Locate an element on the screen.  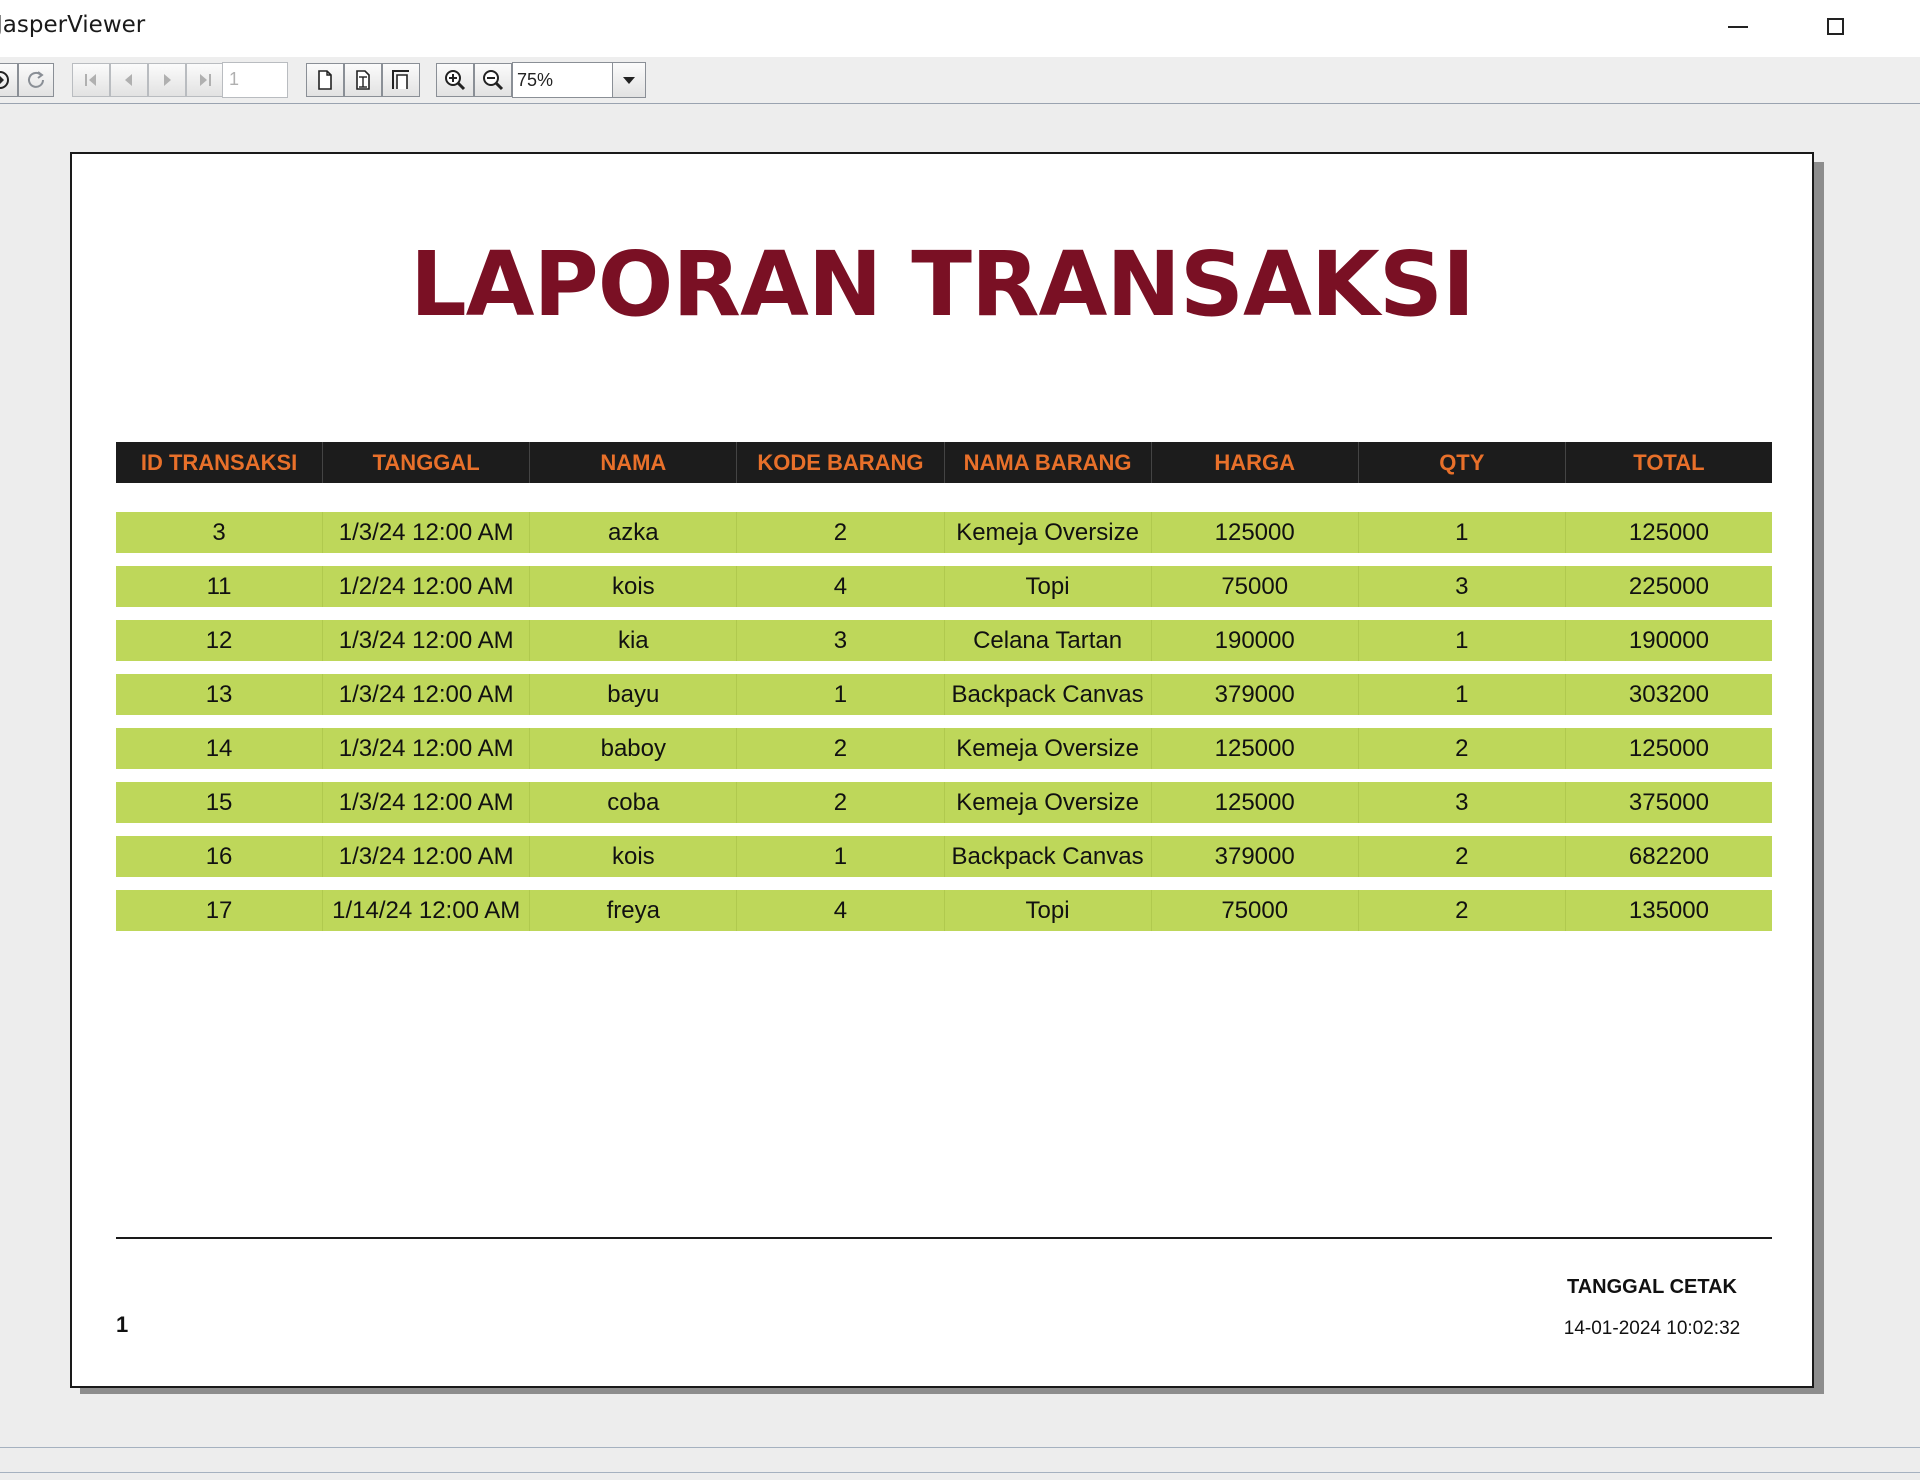
print-date-label: TANGGAL CETAK is located at coordinates (1652, 1287).